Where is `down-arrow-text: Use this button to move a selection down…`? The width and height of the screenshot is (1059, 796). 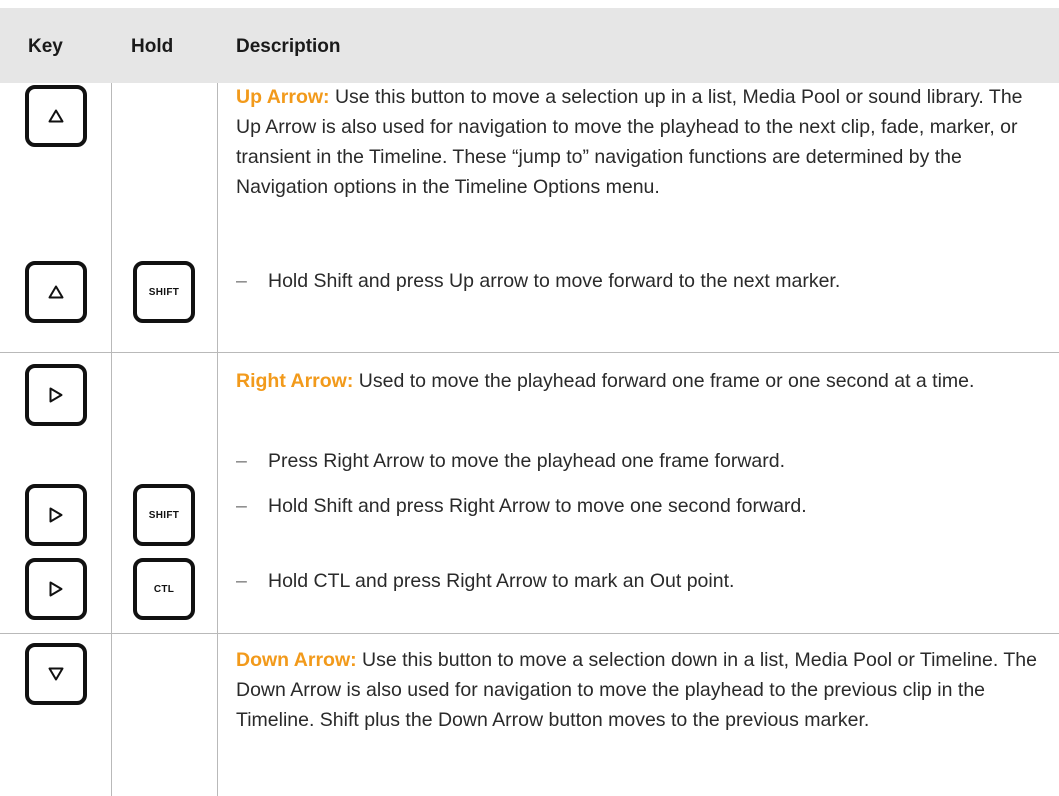 down-arrow-text: Use this button to move a selection down… is located at coordinates (636, 690).